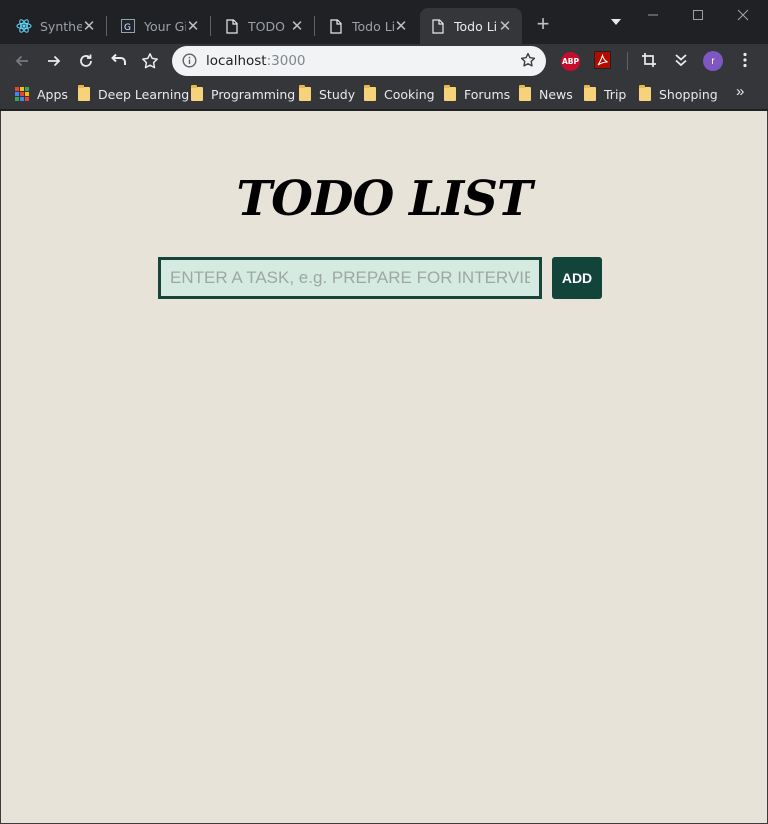 The image size is (768, 824). Describe the element at coordinates (22, 61) in the screenshot. I see `back-arrow-icon` at that location.